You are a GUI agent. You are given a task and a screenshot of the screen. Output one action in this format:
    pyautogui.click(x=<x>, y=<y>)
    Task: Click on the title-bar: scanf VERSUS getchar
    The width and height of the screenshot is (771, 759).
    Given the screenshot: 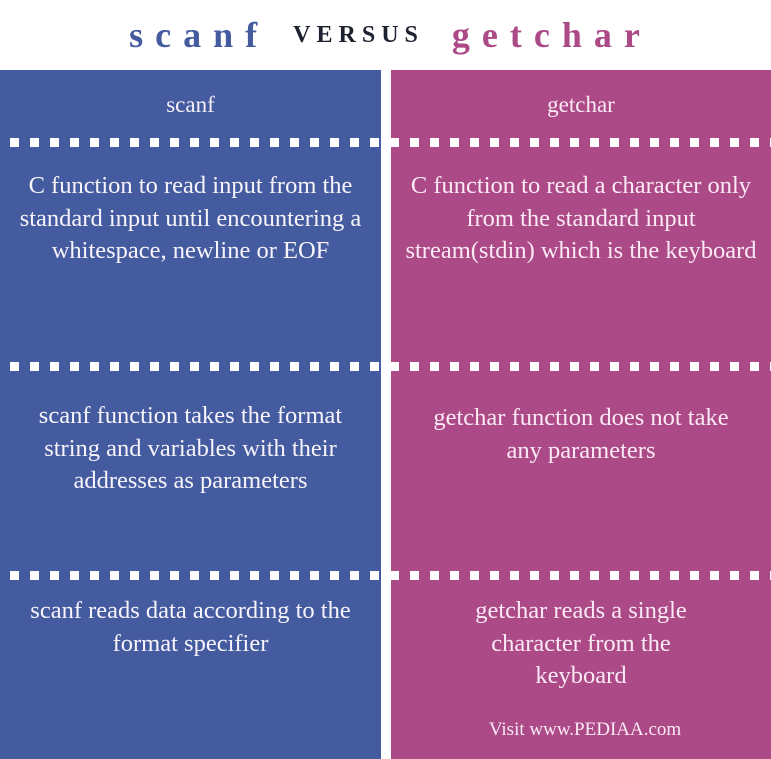 What is the action you would take?
    pyautogui.click(x=385, y=35)
    